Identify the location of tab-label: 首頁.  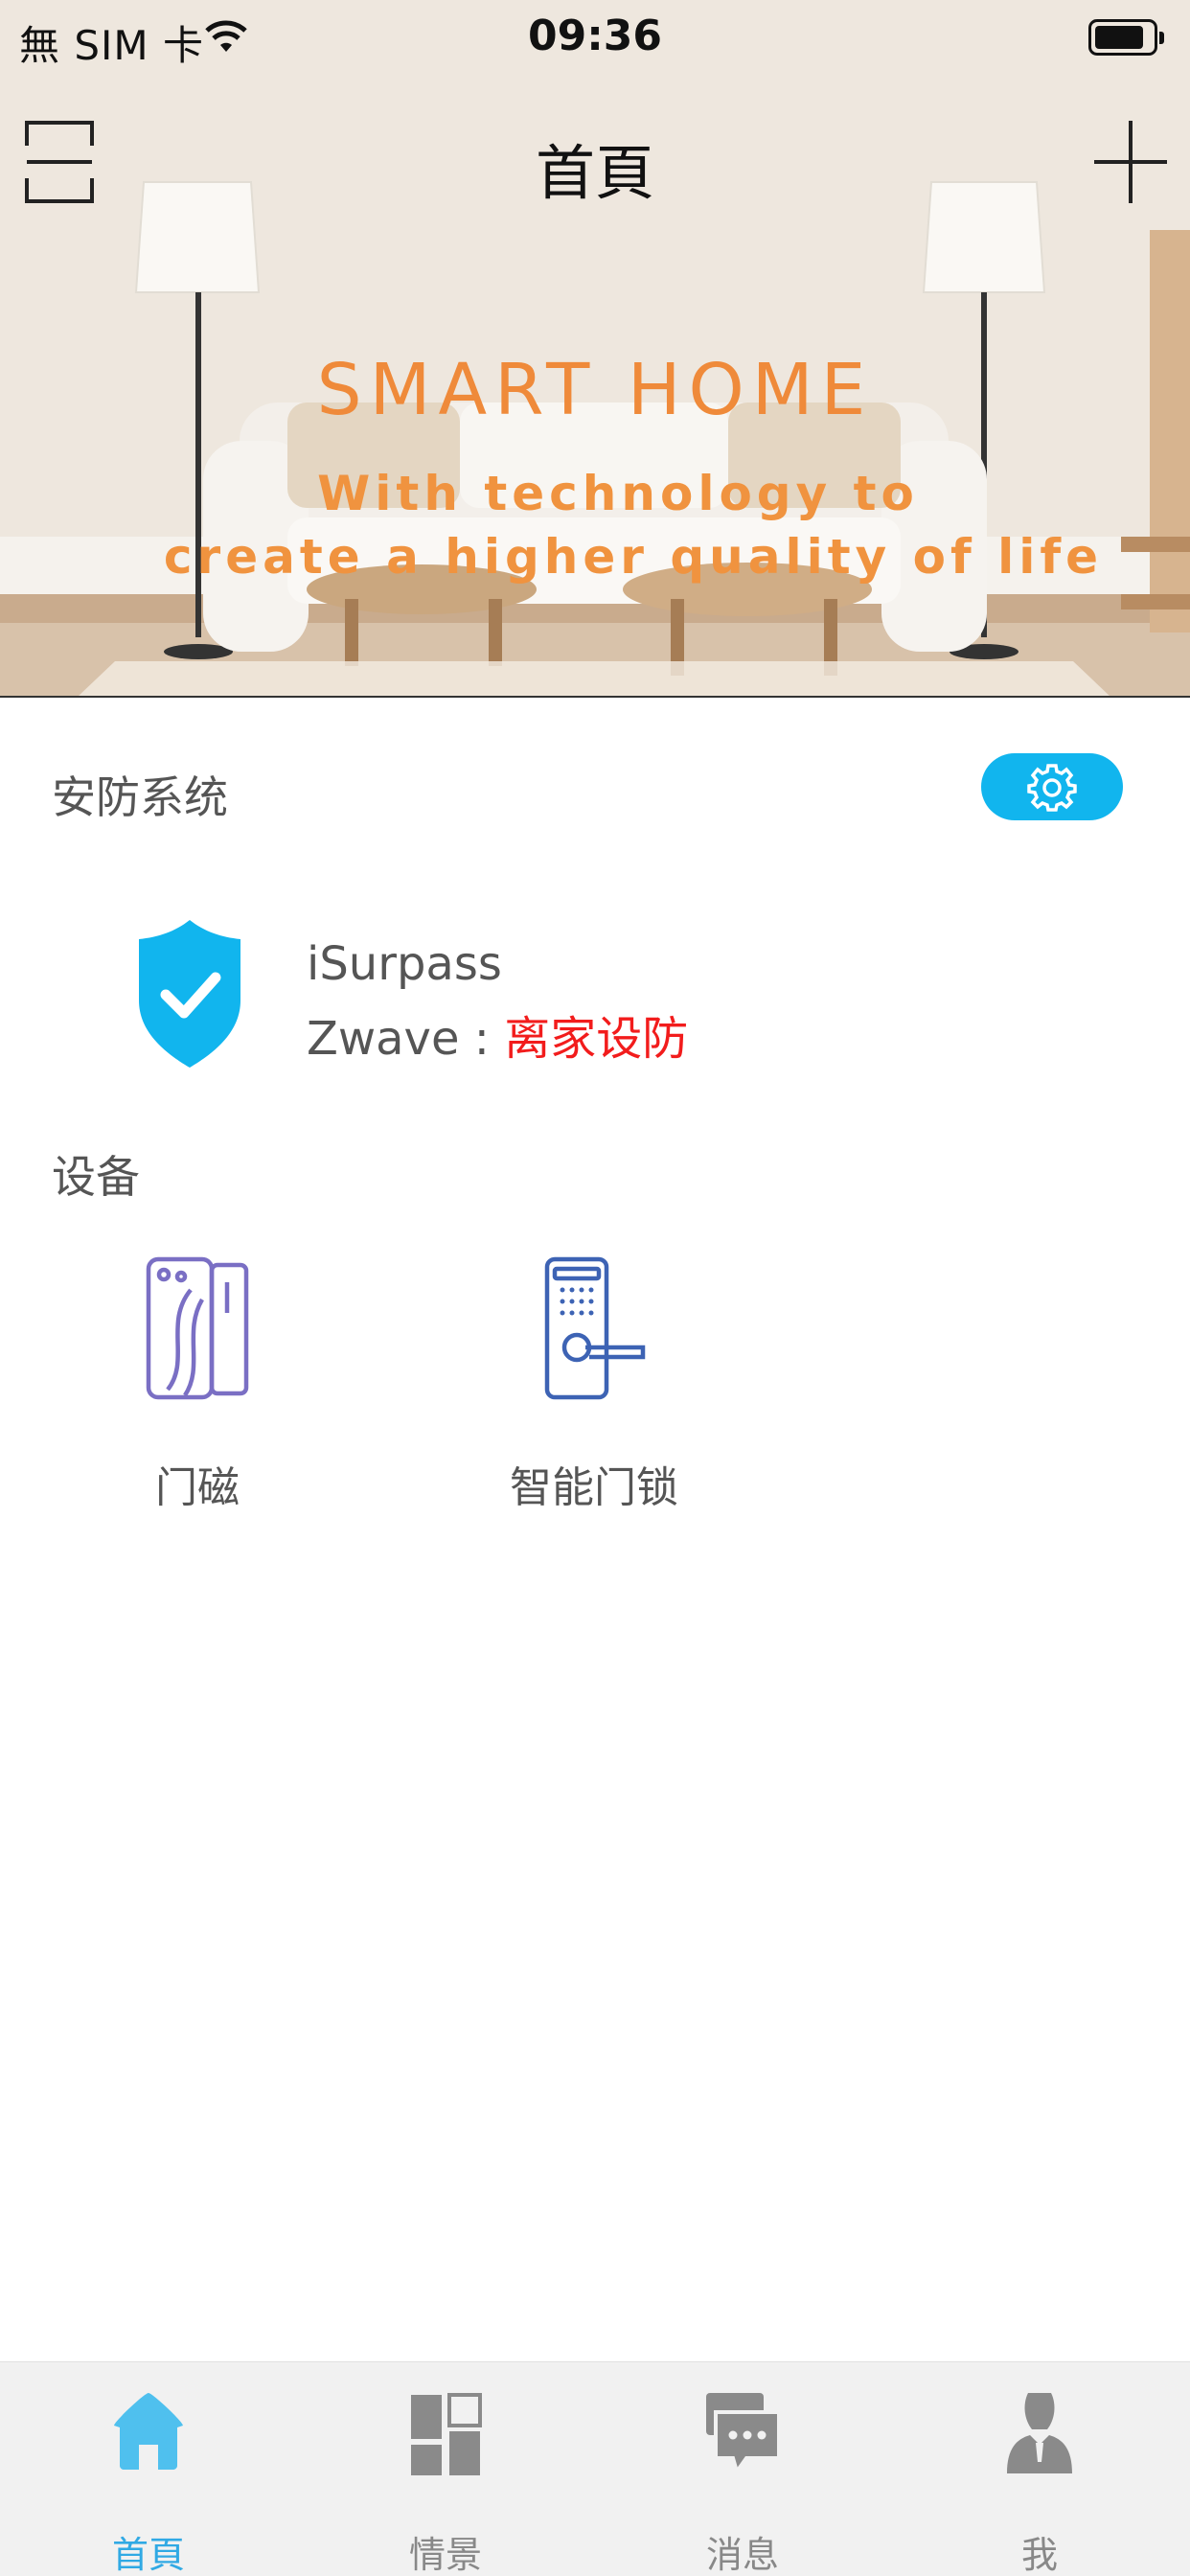
(148, 2555).